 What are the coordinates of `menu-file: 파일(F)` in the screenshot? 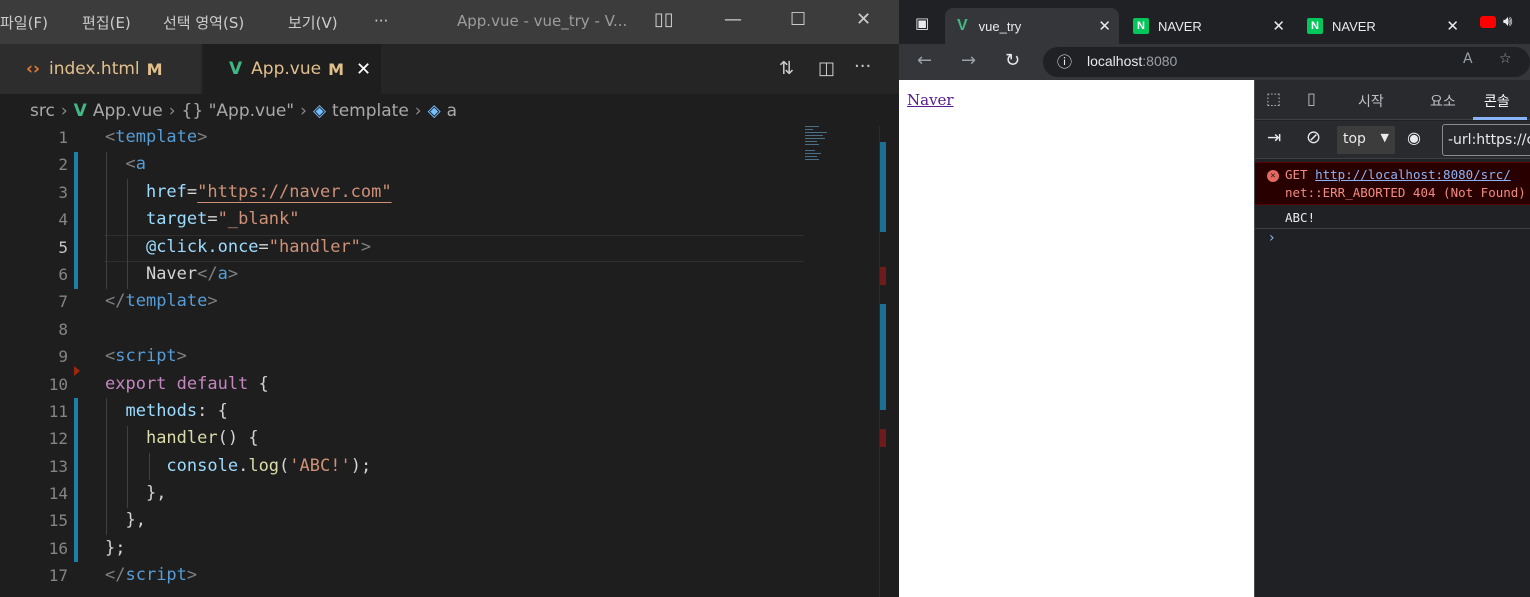 It's located at (24, 22).